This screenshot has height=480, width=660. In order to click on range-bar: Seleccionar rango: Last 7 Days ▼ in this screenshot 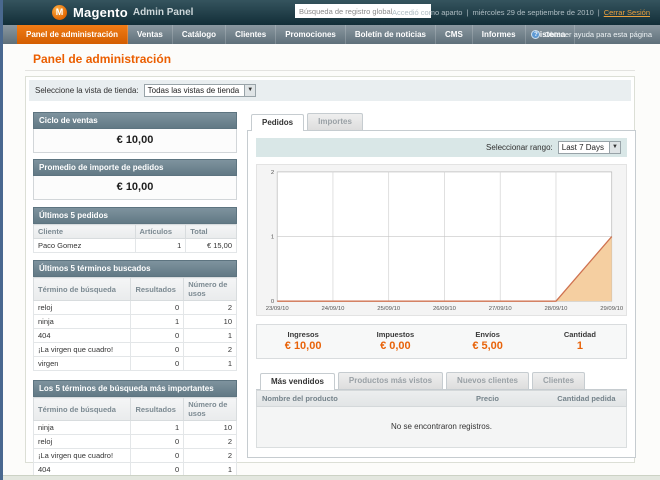, I will do `click(441, 147)`.